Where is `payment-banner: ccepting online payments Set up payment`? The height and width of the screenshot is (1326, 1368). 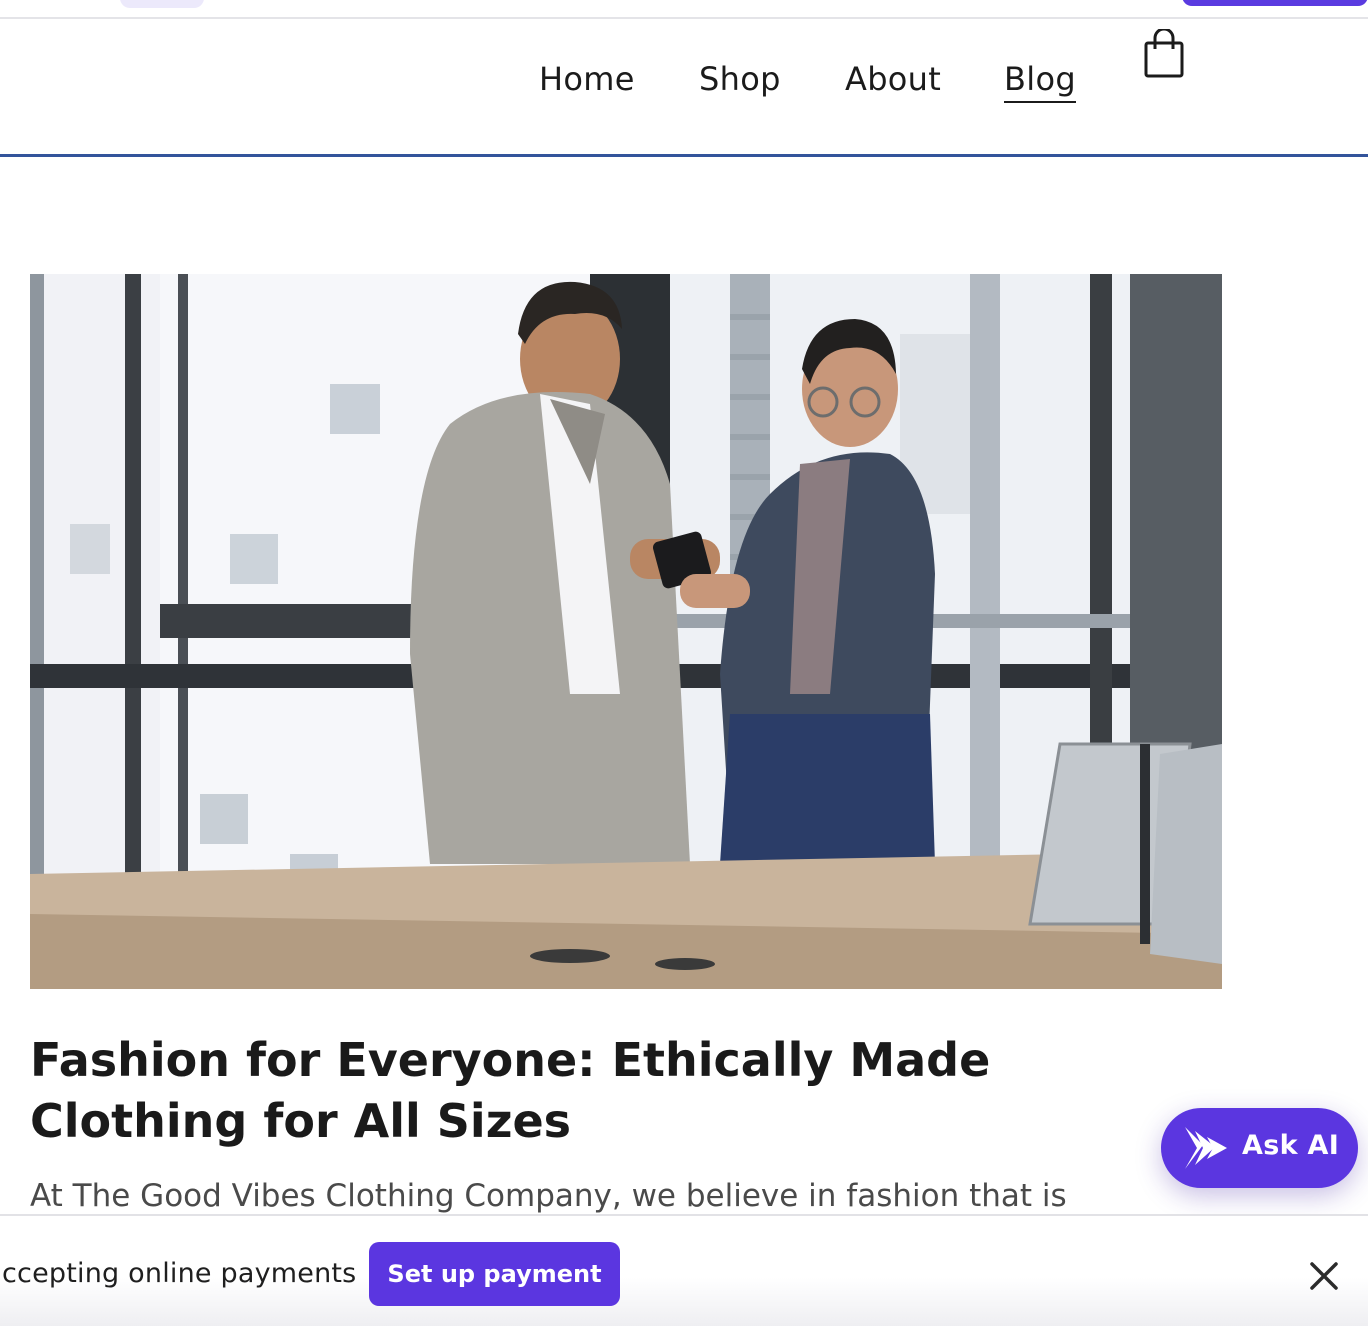 payment-banner: ccepting online payments Set up payment is located at coordinates (684, 1270).